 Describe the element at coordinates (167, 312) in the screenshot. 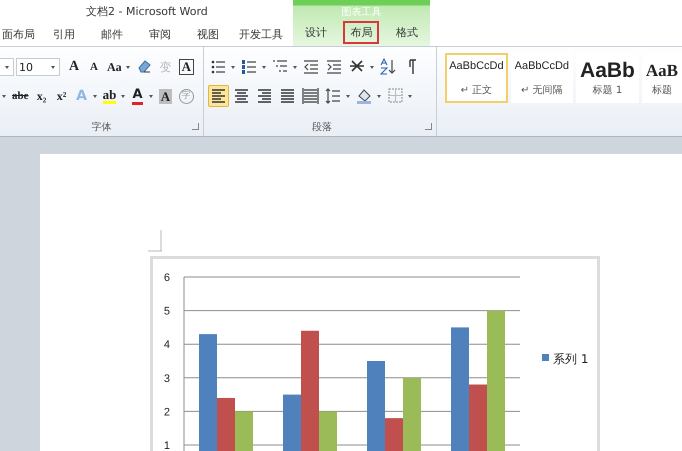

I see `axis-tick-label: 5` at that location.